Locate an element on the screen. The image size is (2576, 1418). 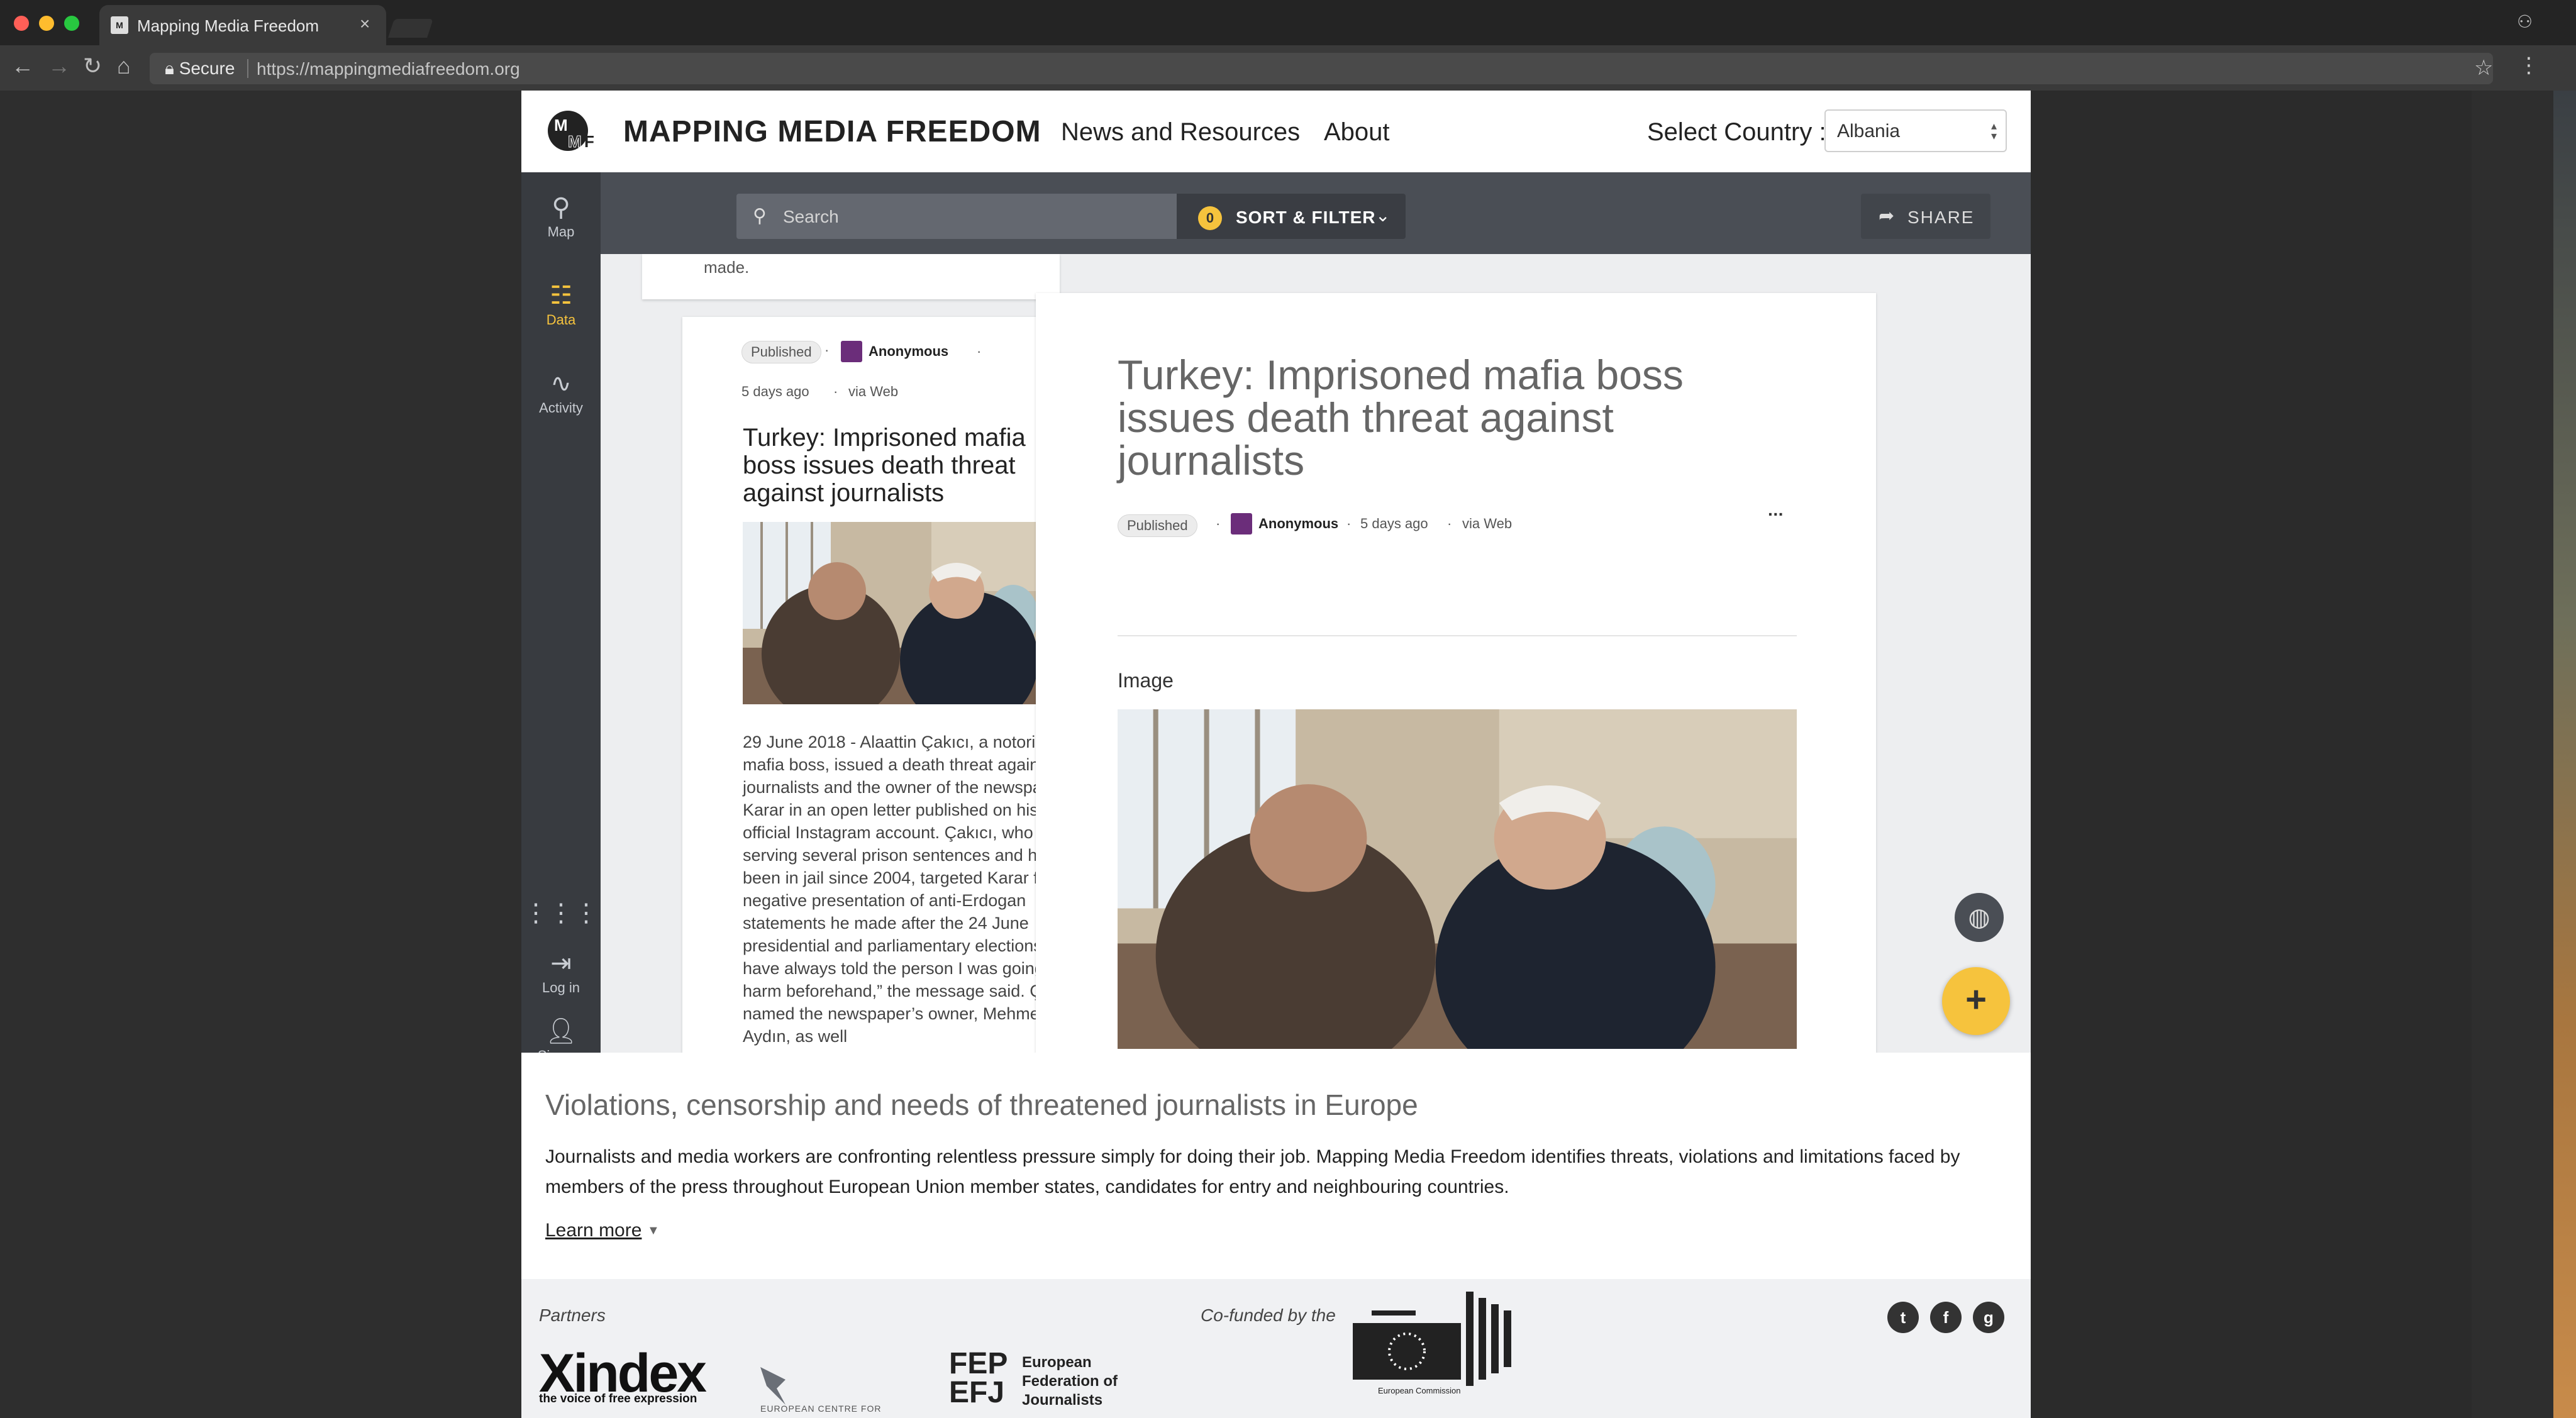
index-tagline: the voice of free expression is located at coordinates (618, 1398).